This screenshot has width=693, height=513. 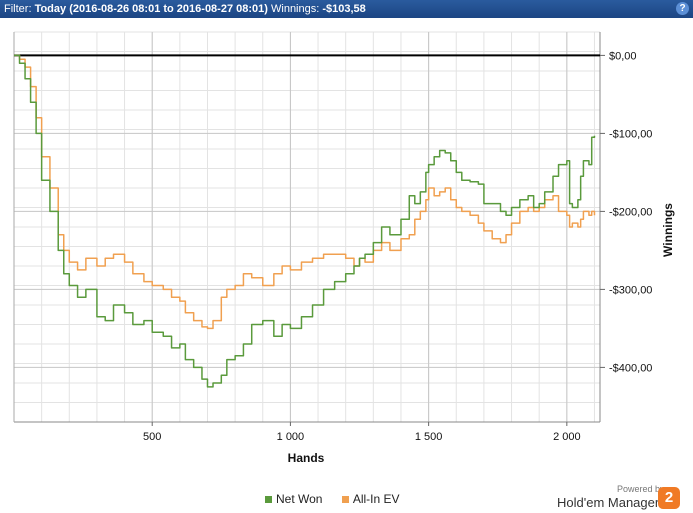 I want to click on legend-swatch-all-in-ev, so click(x=345, y=500).